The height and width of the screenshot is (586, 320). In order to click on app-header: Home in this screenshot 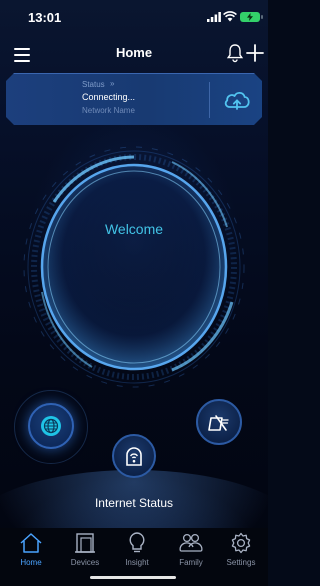, I will do `click(134, 54)`.